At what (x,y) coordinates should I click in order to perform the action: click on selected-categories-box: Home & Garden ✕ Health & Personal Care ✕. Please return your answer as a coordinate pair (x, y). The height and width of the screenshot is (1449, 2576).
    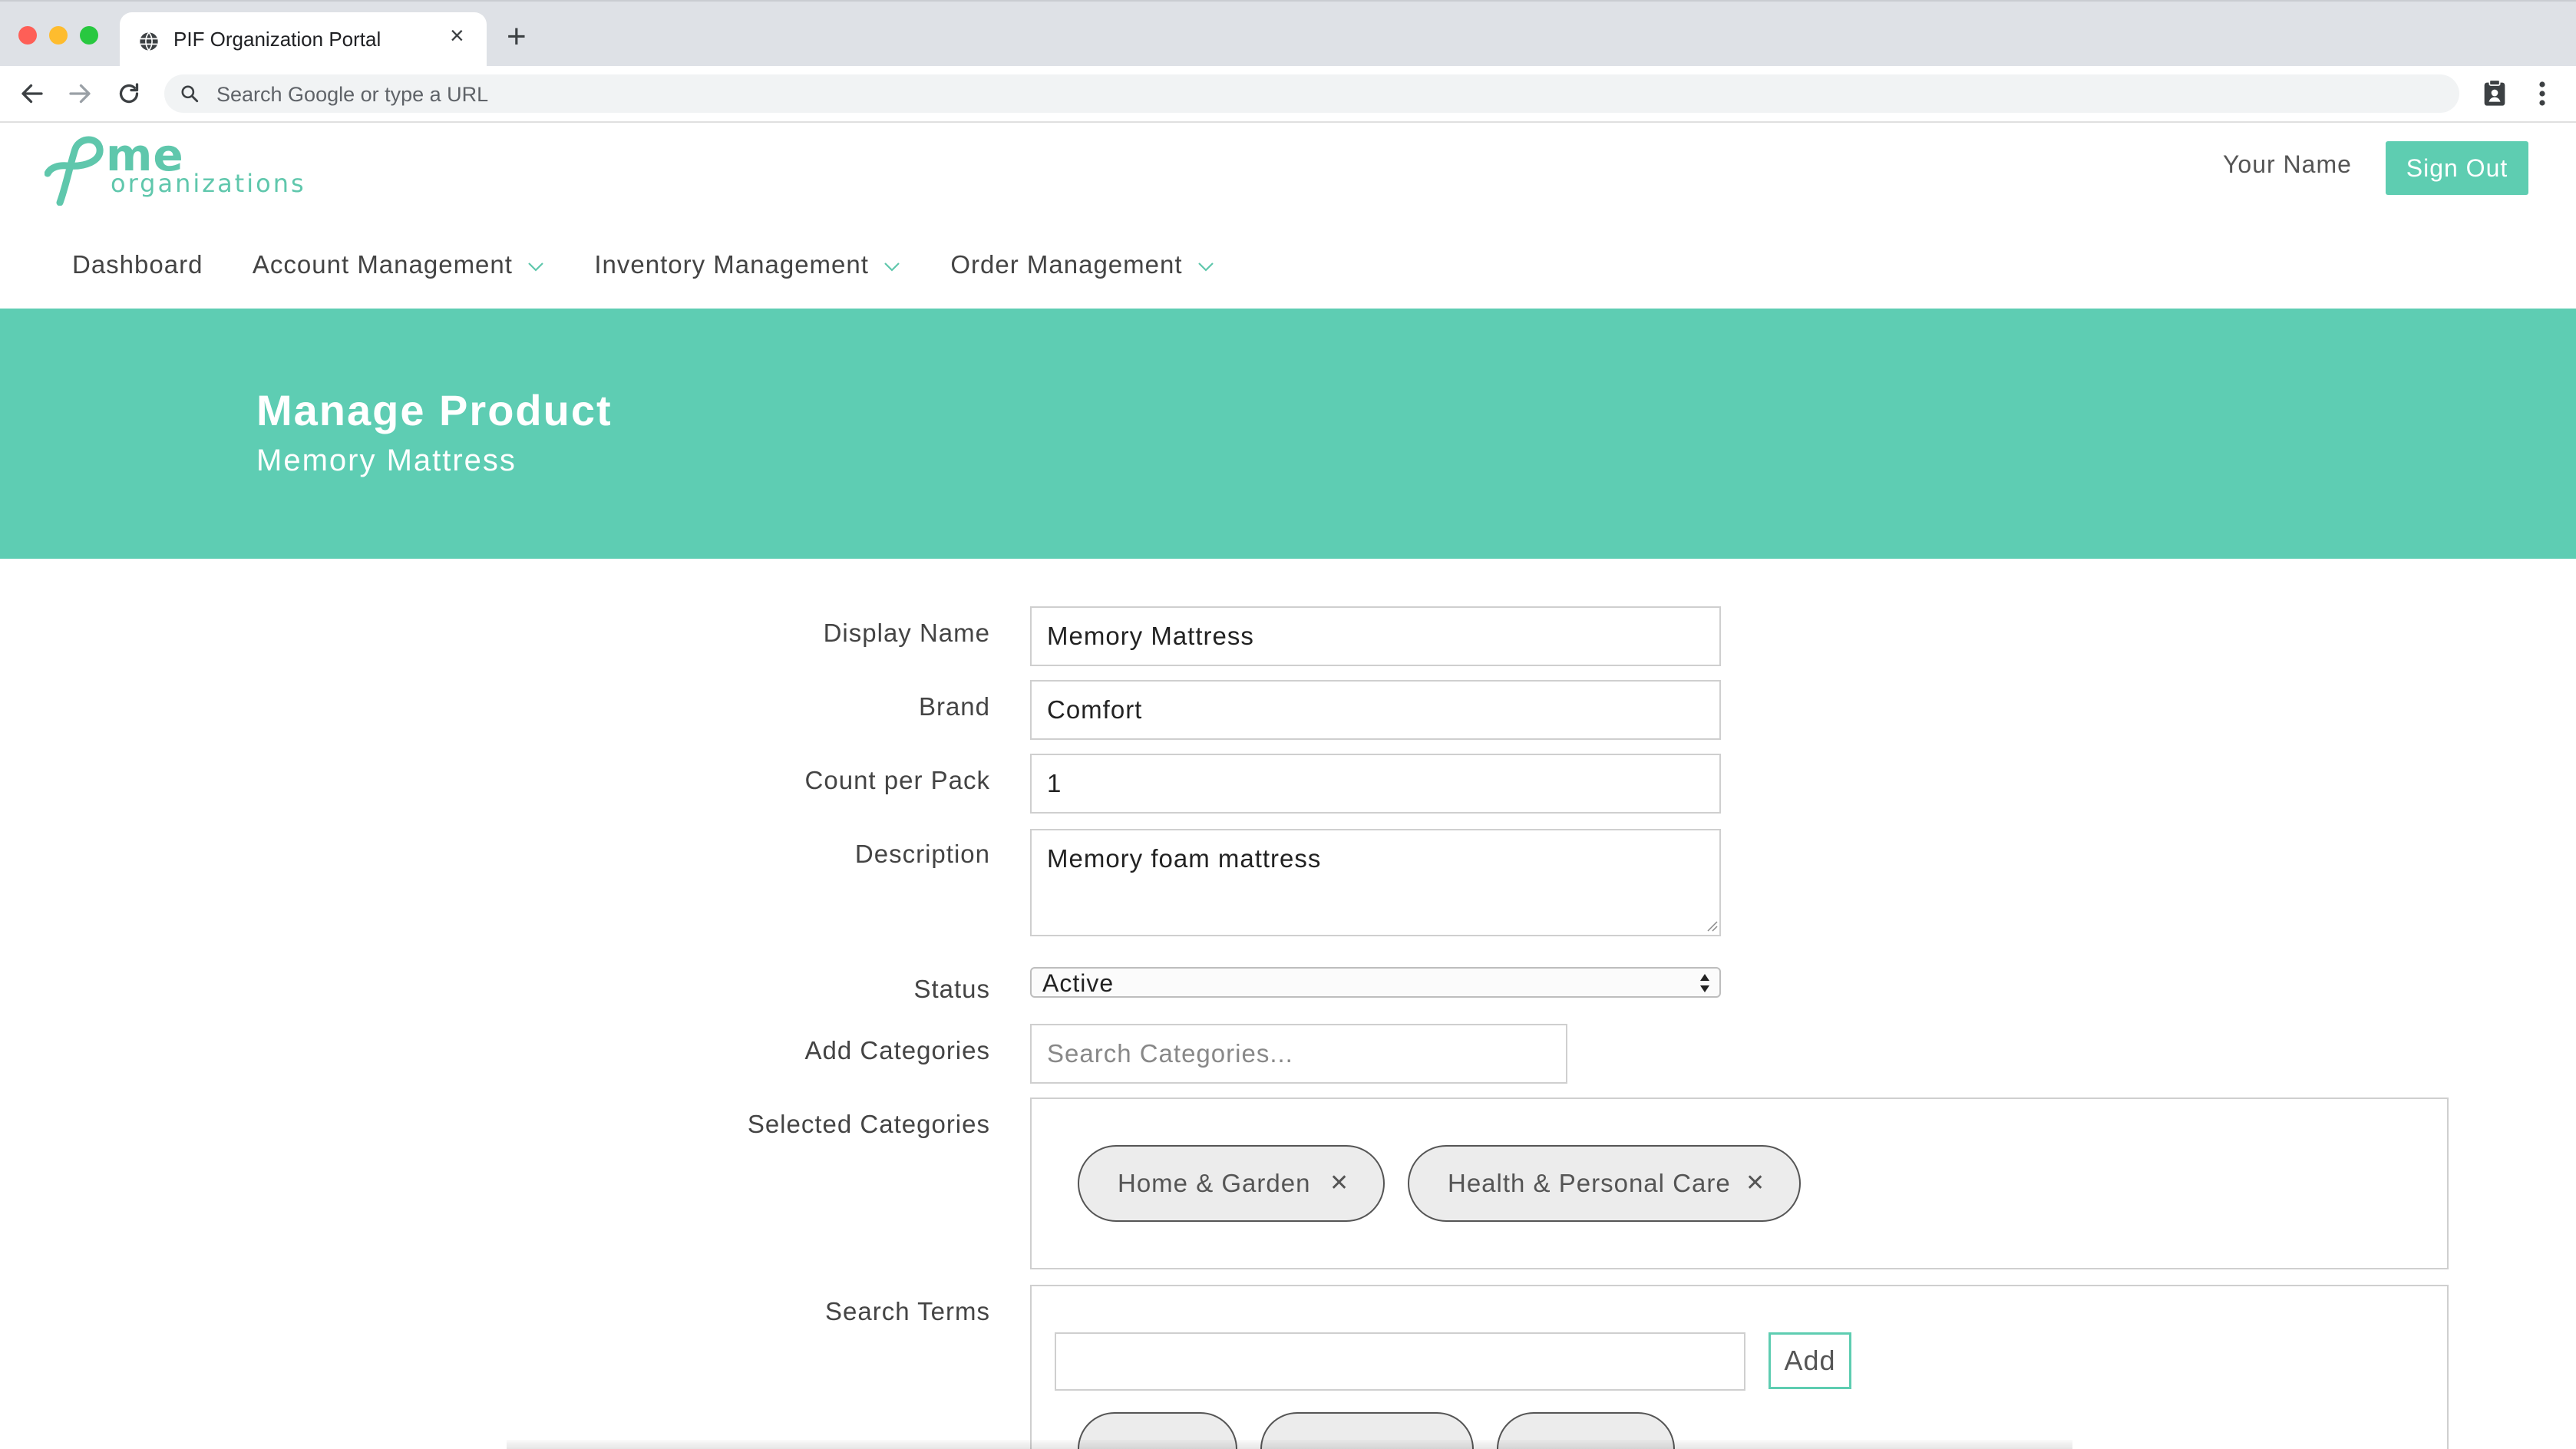
    Looking at the image, I should click on (1739, 1183).